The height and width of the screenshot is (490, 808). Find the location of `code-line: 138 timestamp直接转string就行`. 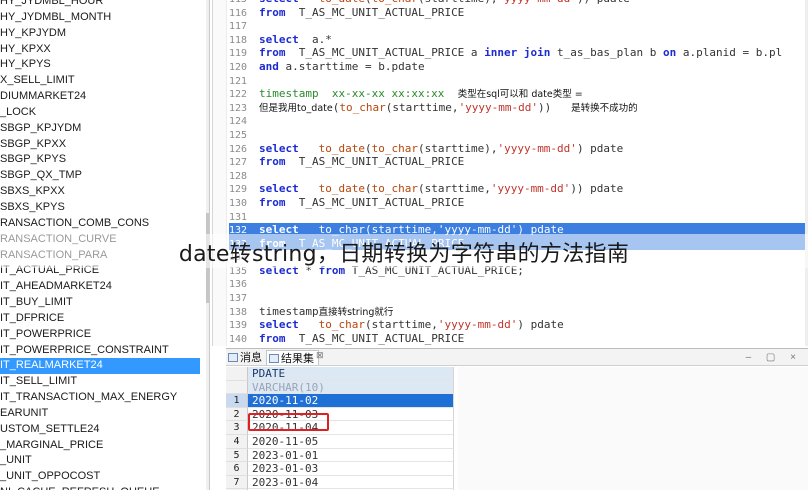

code-line: 138 timestamp直接转string就行 is located at coordinates (518, 312).